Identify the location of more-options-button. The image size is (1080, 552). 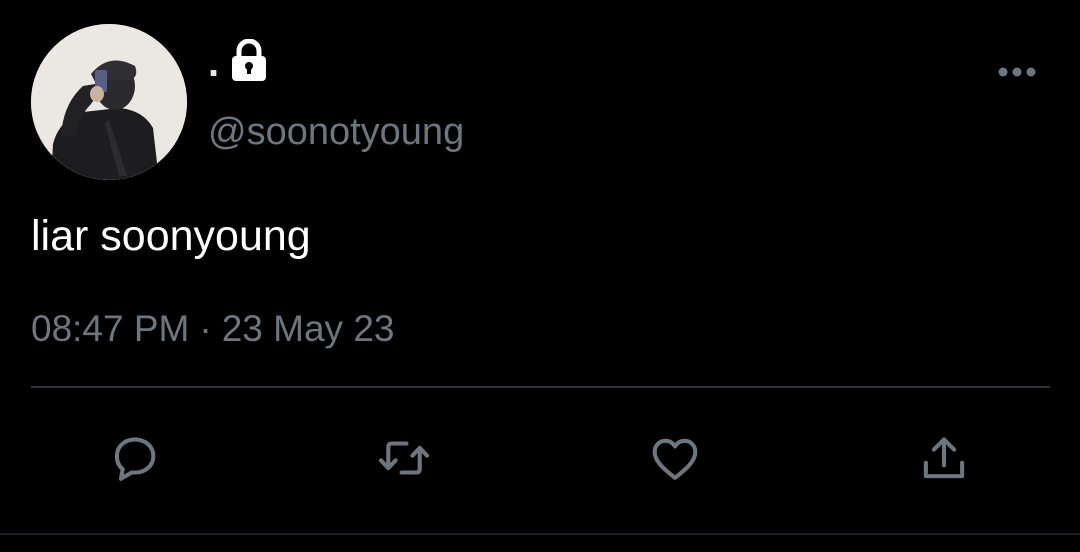
(1017, 74).